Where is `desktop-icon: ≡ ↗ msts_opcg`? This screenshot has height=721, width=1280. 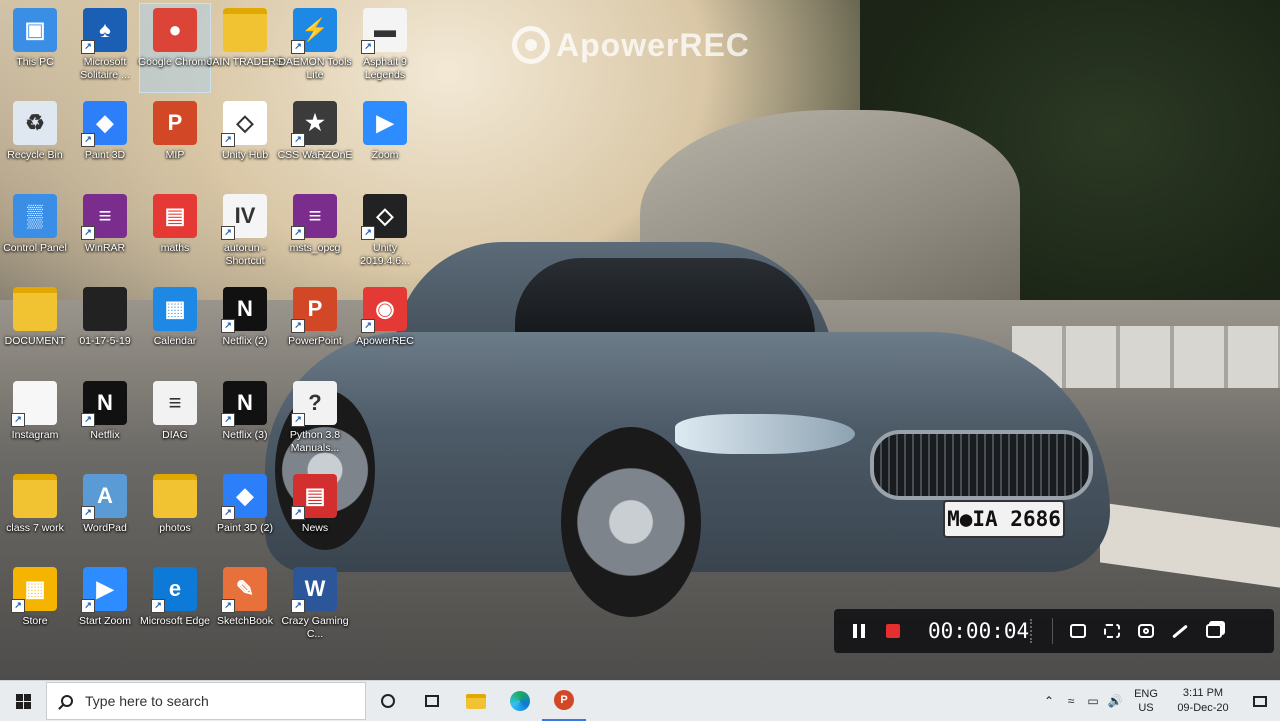 desktop-icon: ≡ ↗ msts_opcg is located at coordinates (315, 234).